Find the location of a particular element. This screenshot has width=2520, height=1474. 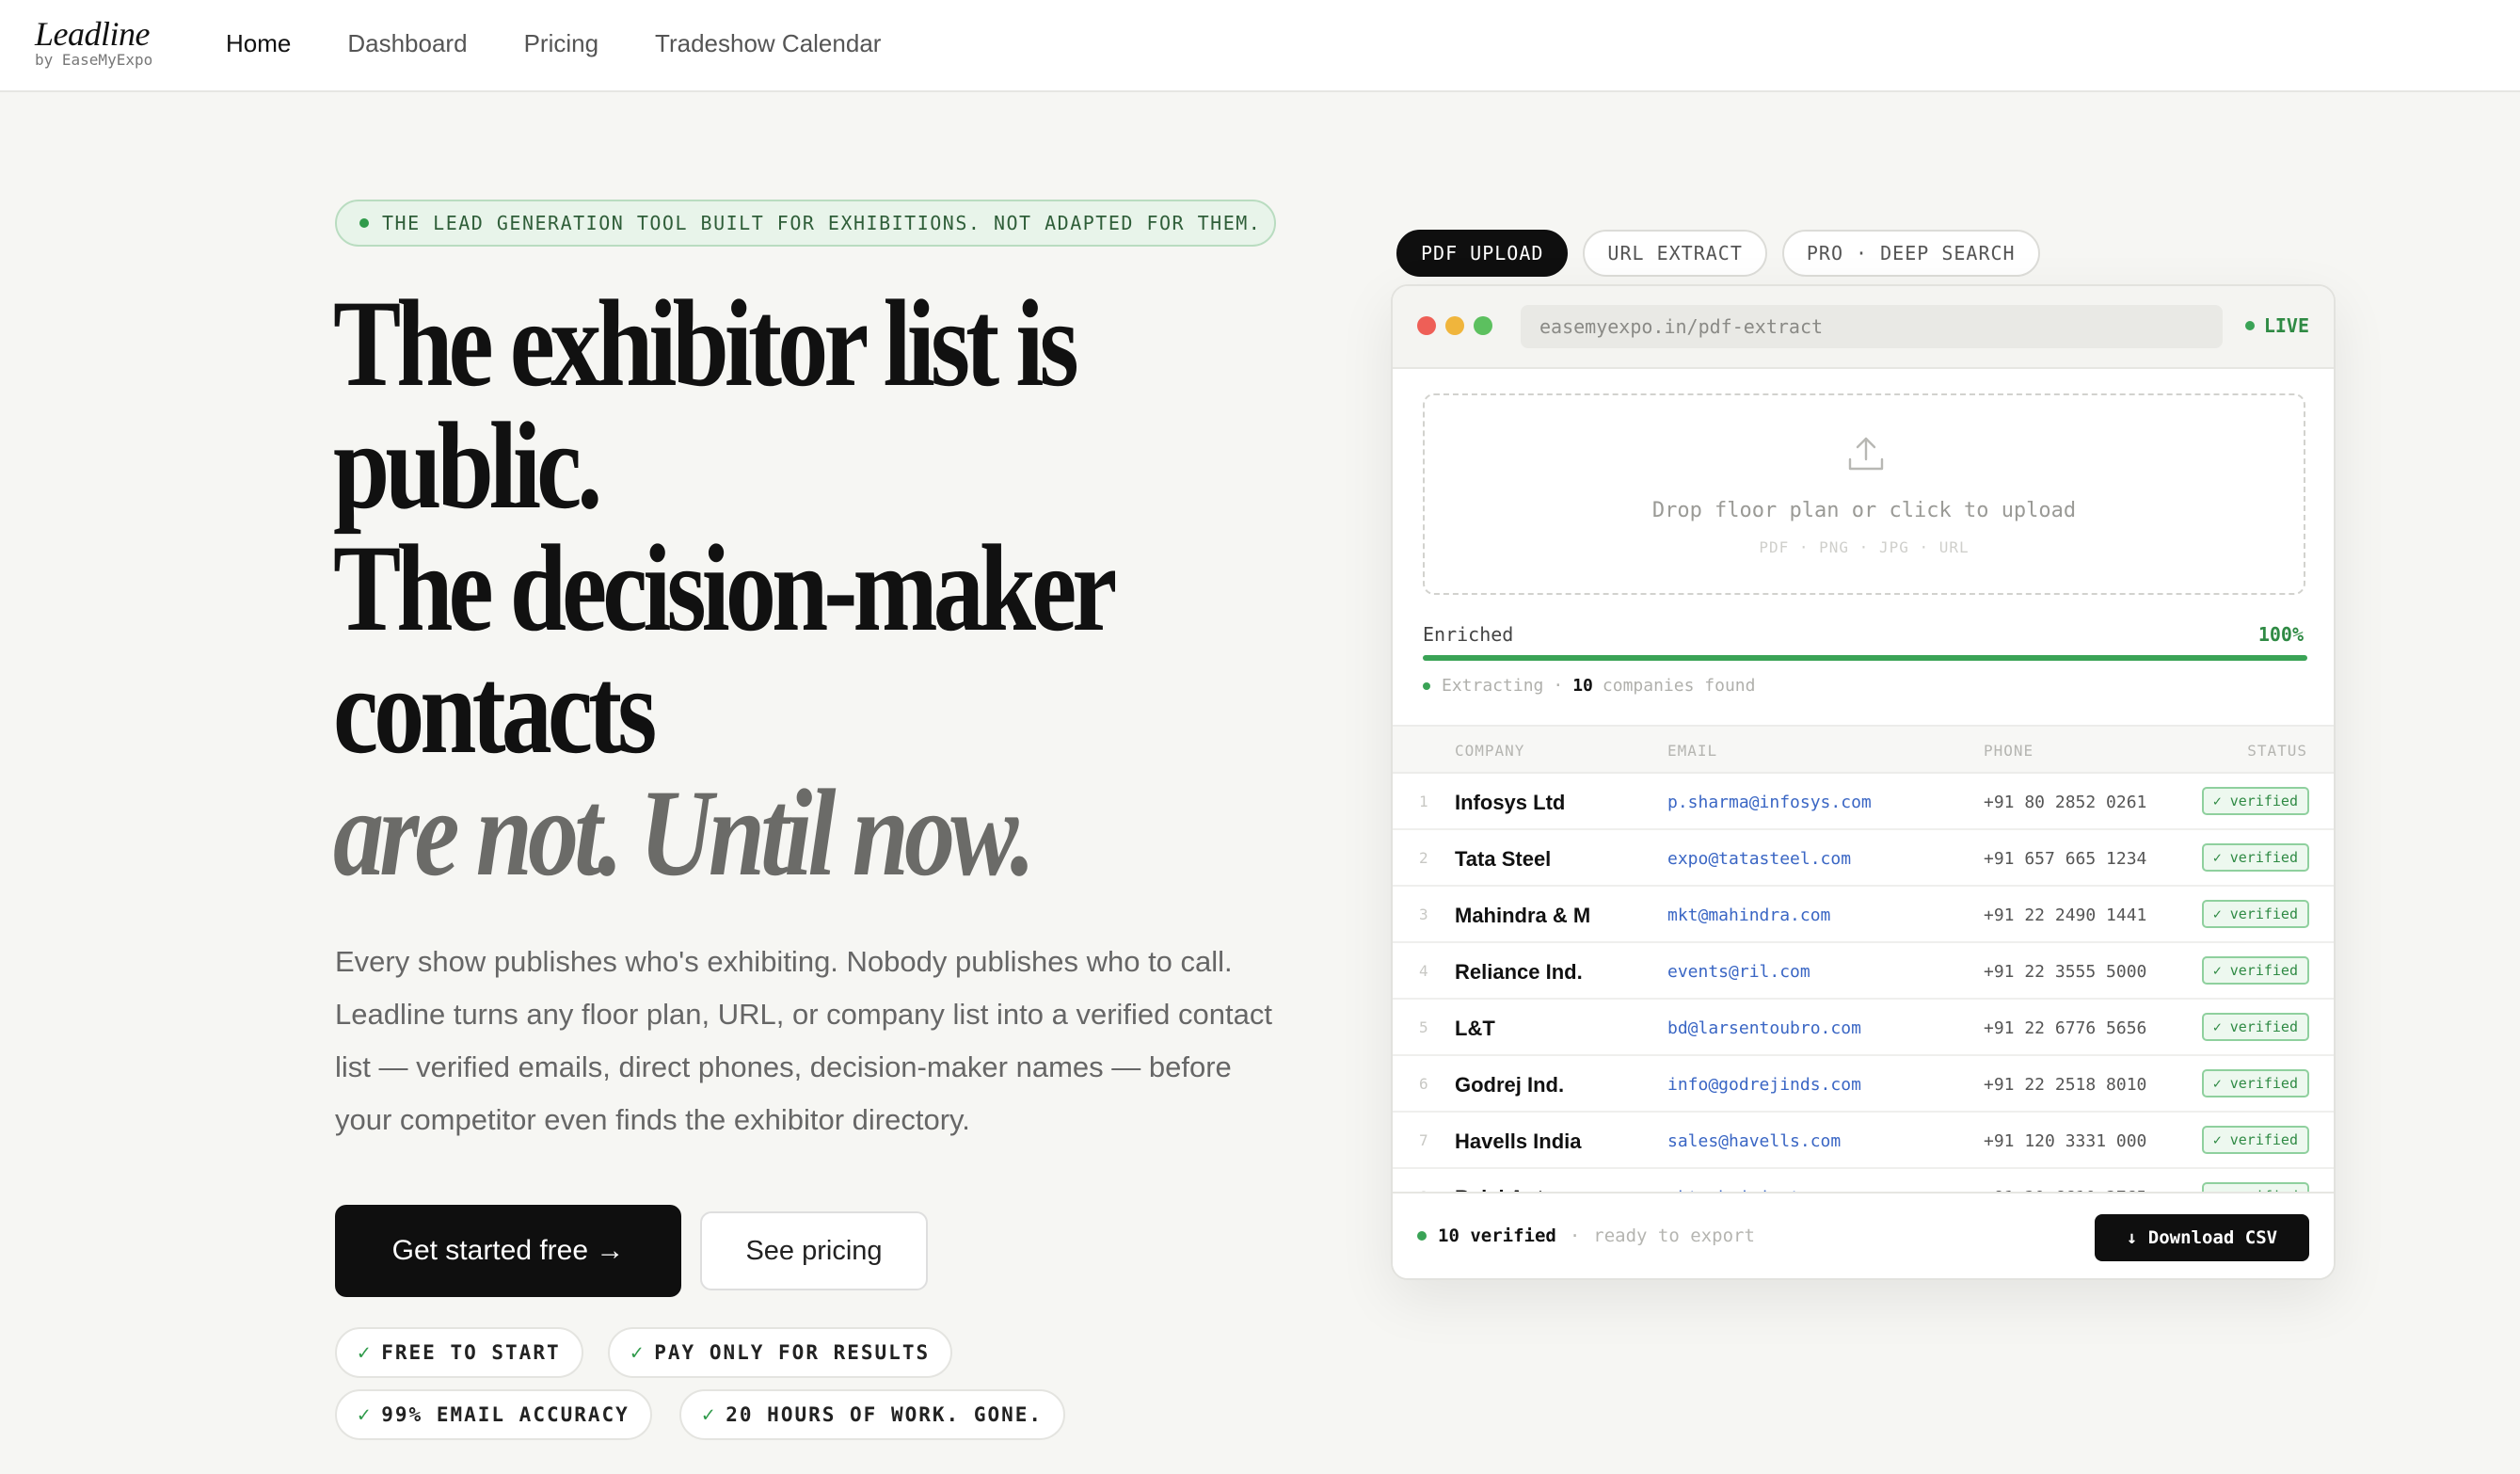

extracting-label: Extracting is located at coordinates (1493, 686).